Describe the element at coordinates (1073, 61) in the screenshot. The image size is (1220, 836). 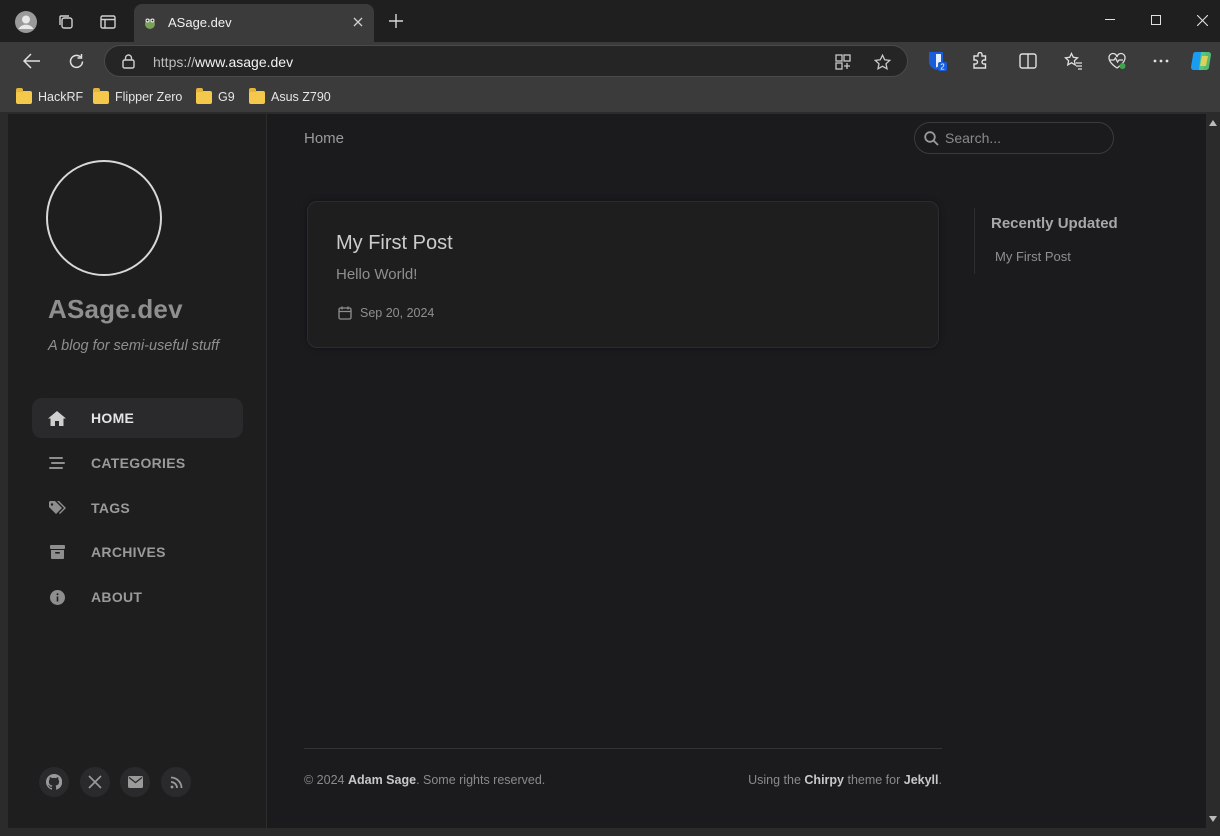
I see `favorites-icon` at that location.